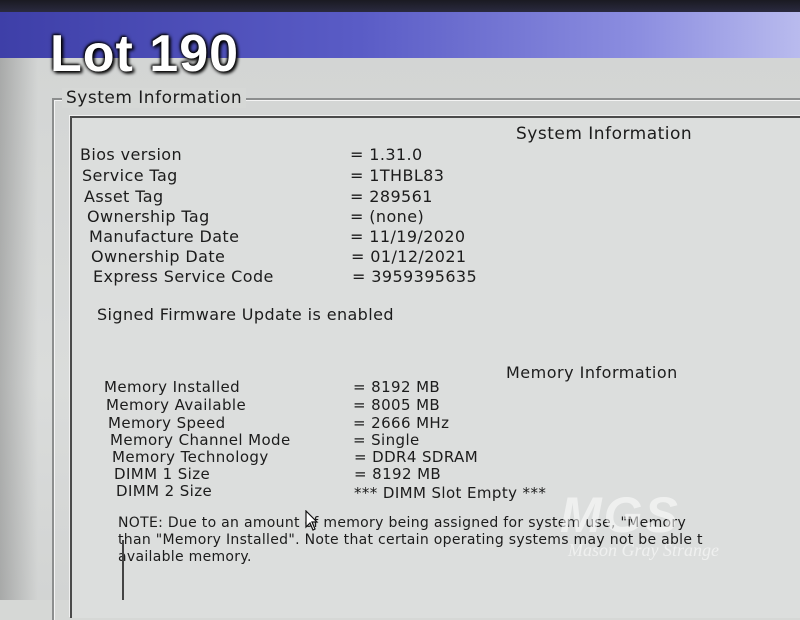 The height and width of the screenshot is (620, 800). What do you see at coordinates (312, 520) in the screenshot?
I see `mouse-pointer-icon` at bounding box center [312, 520].